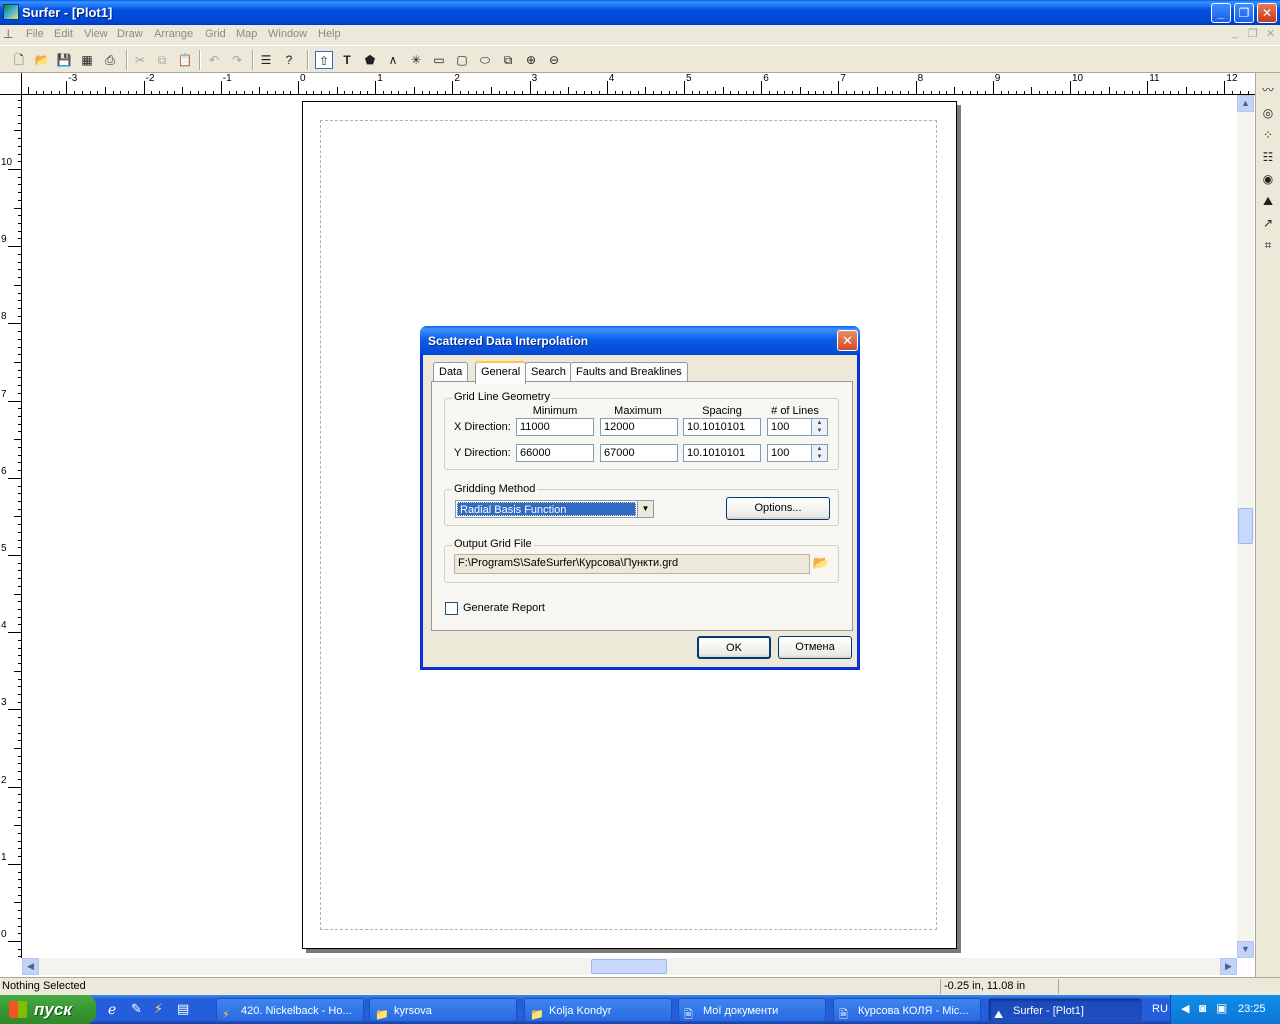 This screenshot has height=1024, width=1280. Describe the element at coordinates (64, 60) in the screenshot. I see `save-icon: 💾` at that location.